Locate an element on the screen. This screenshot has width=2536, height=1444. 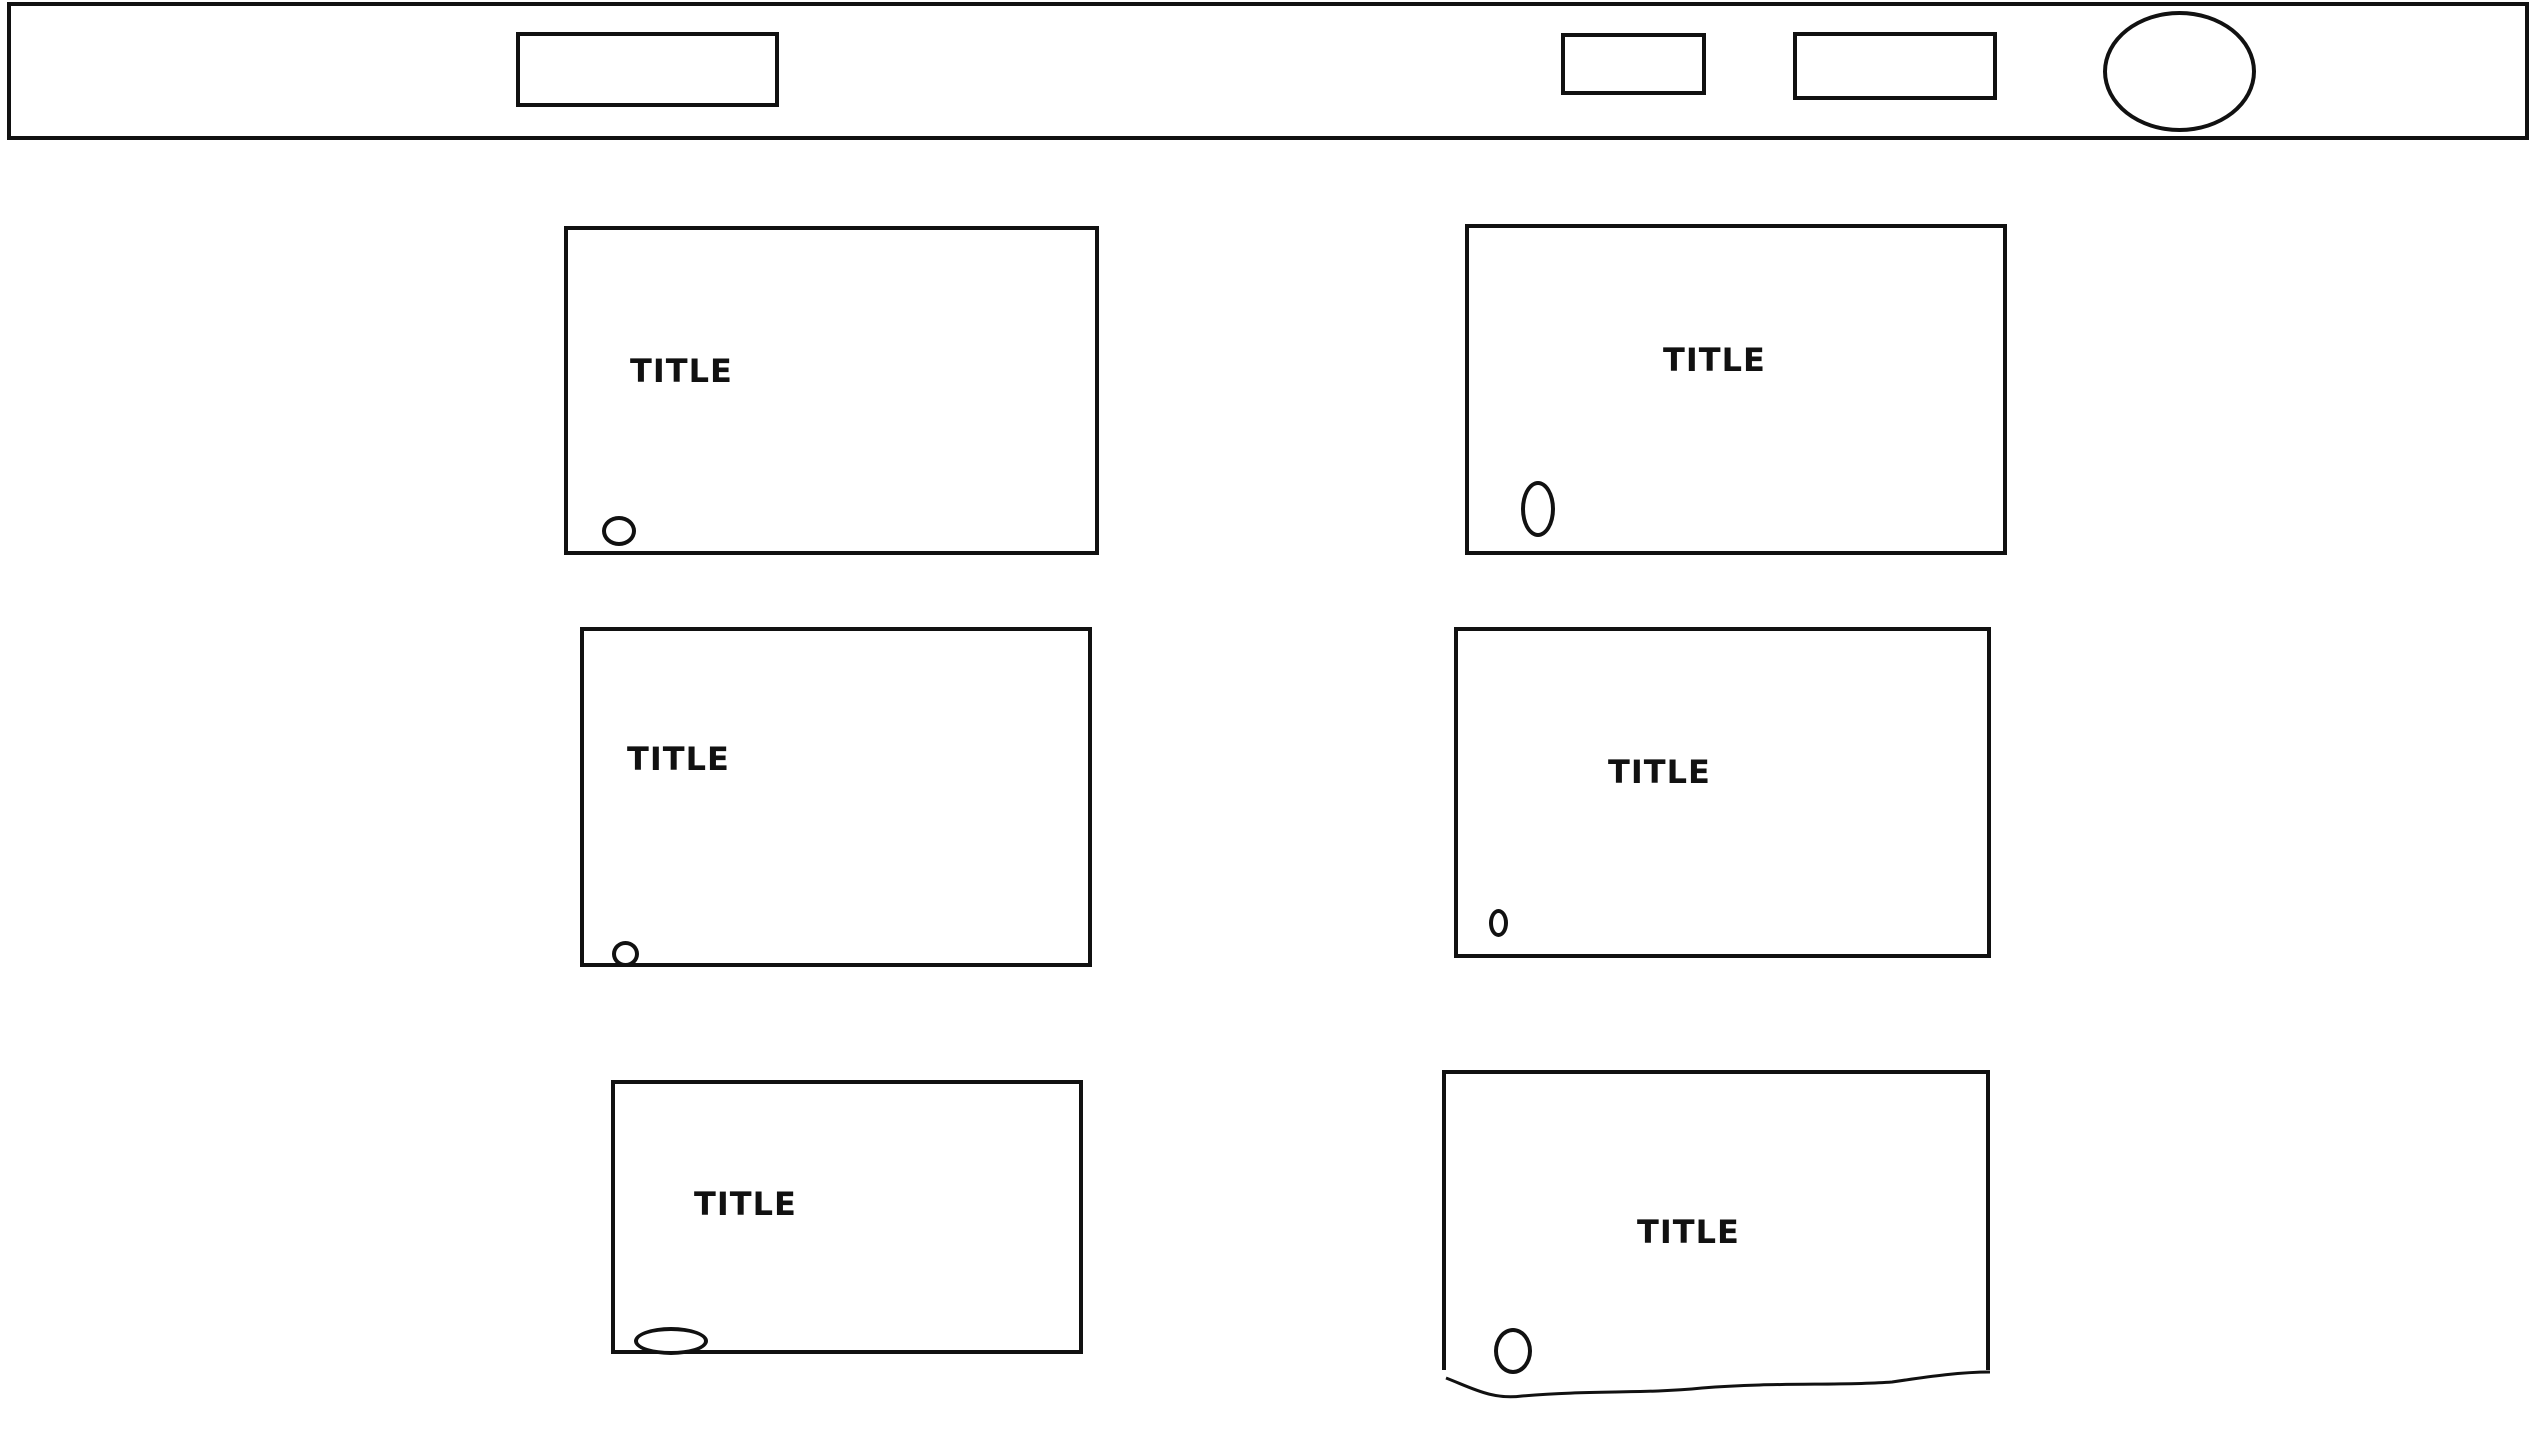
card-5: TITLE is located at coordinates (847, 1217).